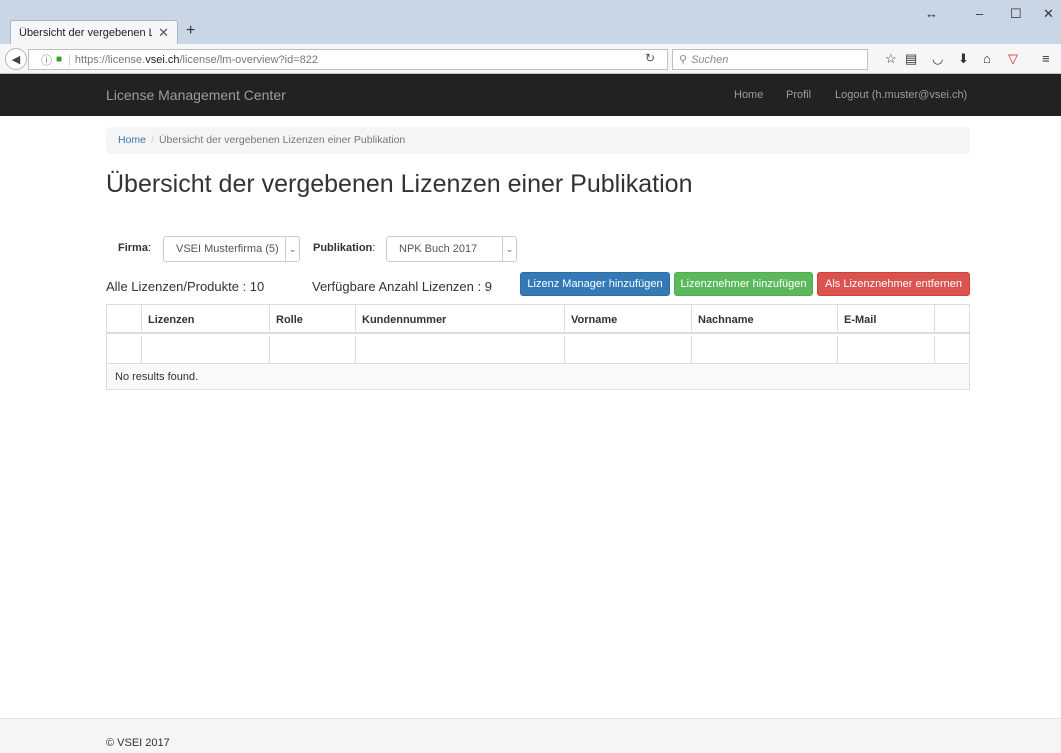  What do you see at coordinates (402, 286) in the screenshot?
I see `available-licenses-count: Verfügbare Anzahl Lizenzen : 9` at bounding box center [402, 286].